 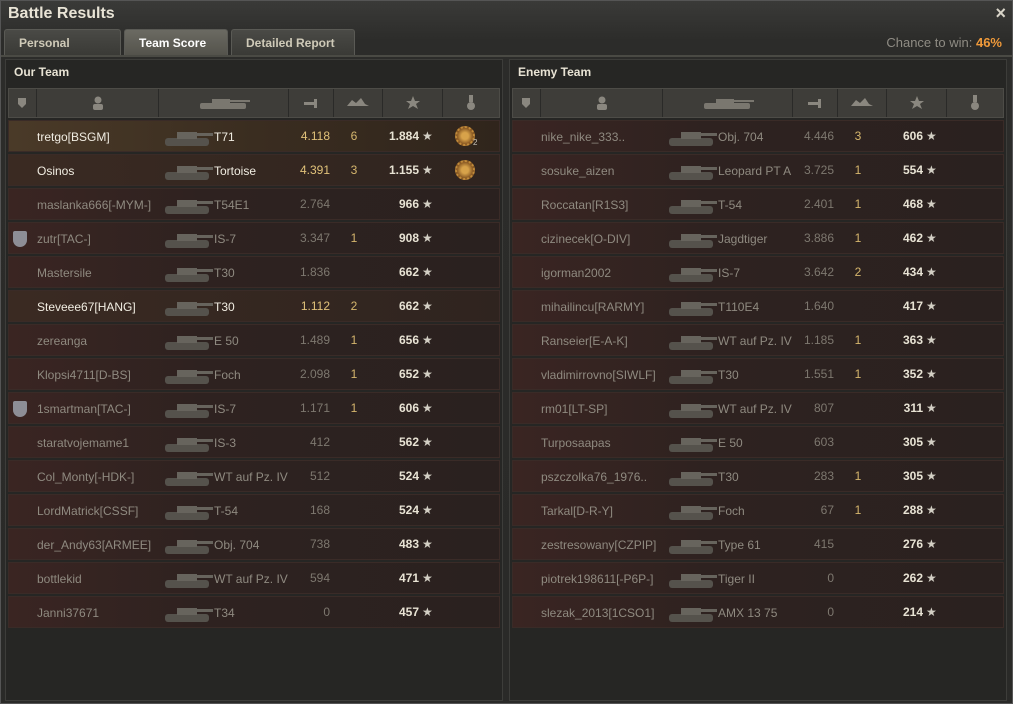 What do you see at coordinates (818, 170) in the screenshot?
I see `damage-value: 3.725` at bounding box center [818, 170].